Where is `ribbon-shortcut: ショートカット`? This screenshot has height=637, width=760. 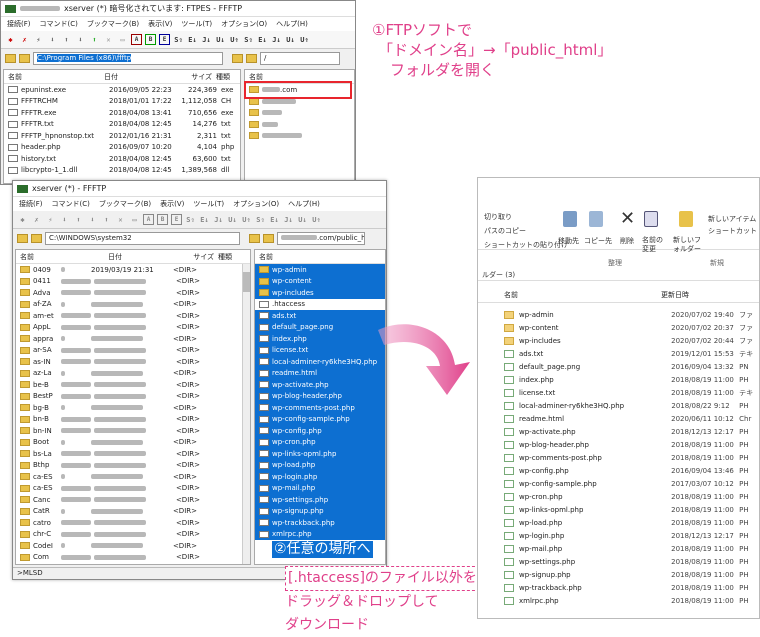 ribbon-shortcut: ショートカット is located at coordinates (732, 231).